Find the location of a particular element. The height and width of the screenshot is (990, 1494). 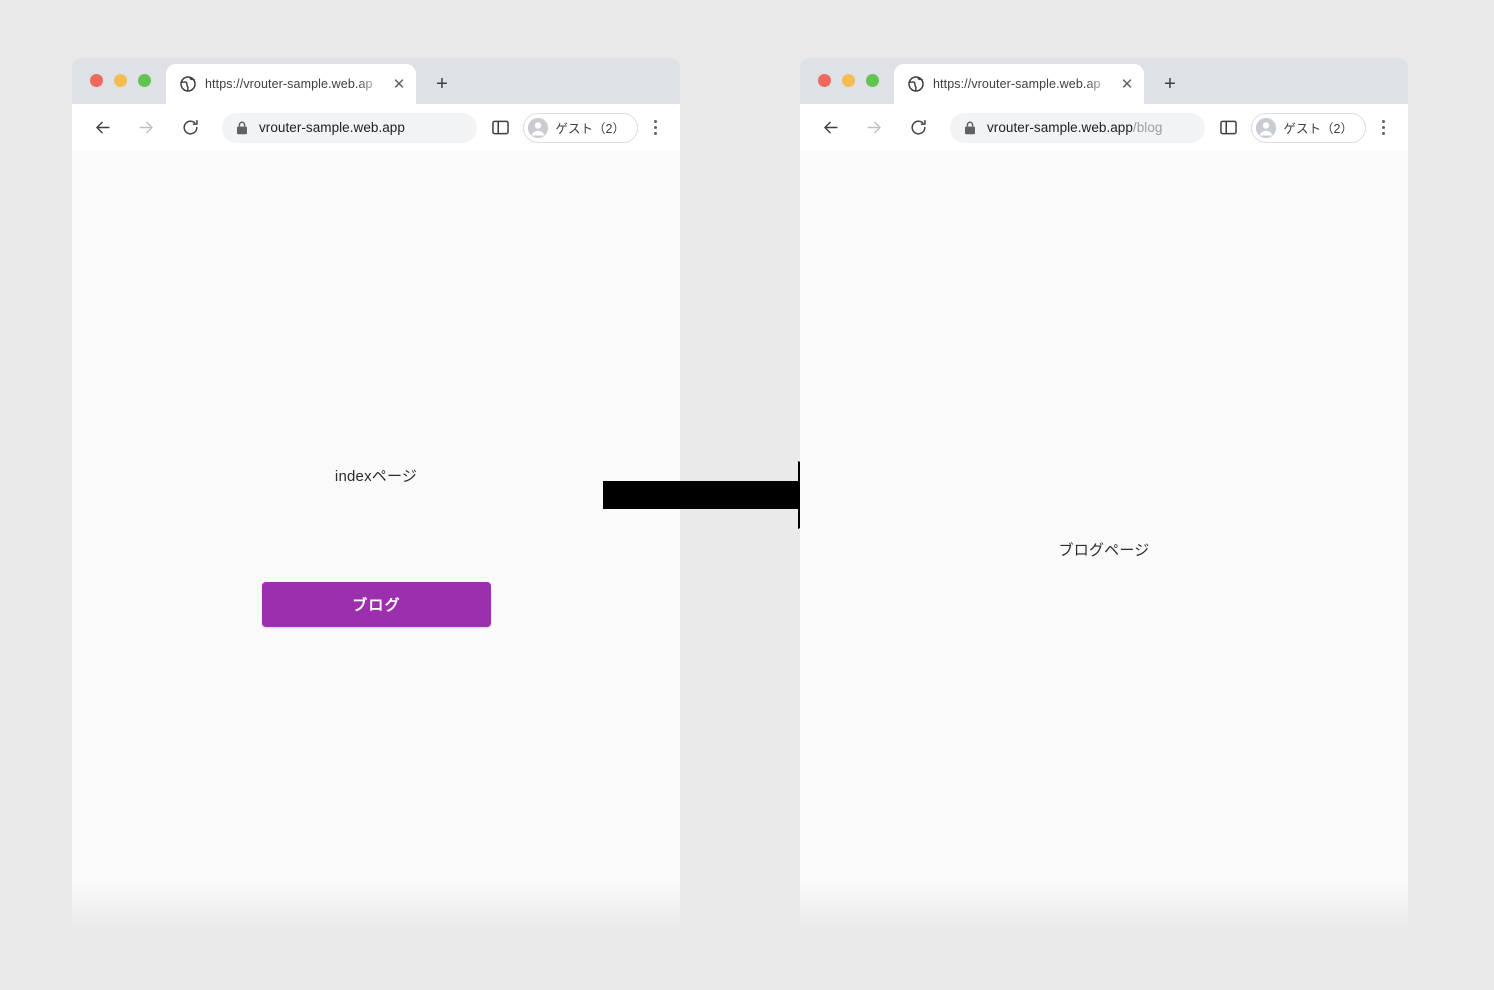

address-bar: vrouter-sample.web.app/blog is located at coordinates (1077, 127).